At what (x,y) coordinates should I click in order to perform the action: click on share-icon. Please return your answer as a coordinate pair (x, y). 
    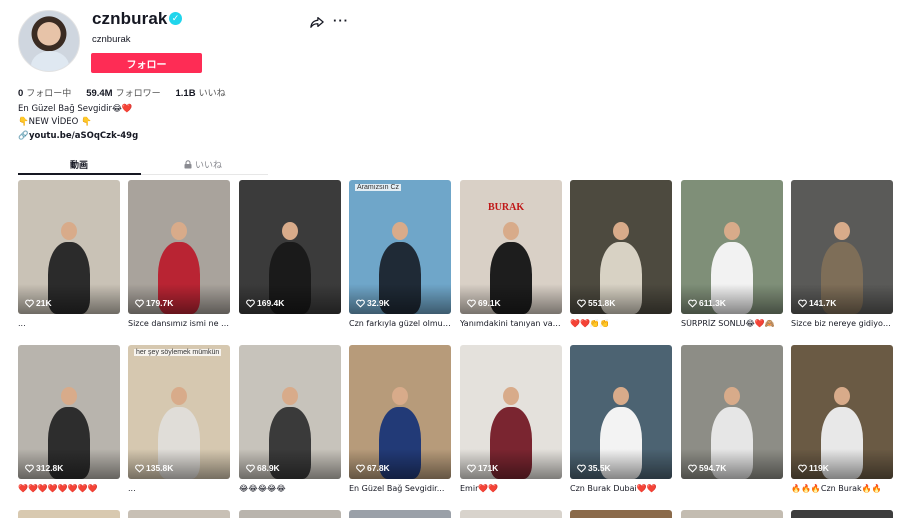
    Looking at the image, I should click on (317, 22).